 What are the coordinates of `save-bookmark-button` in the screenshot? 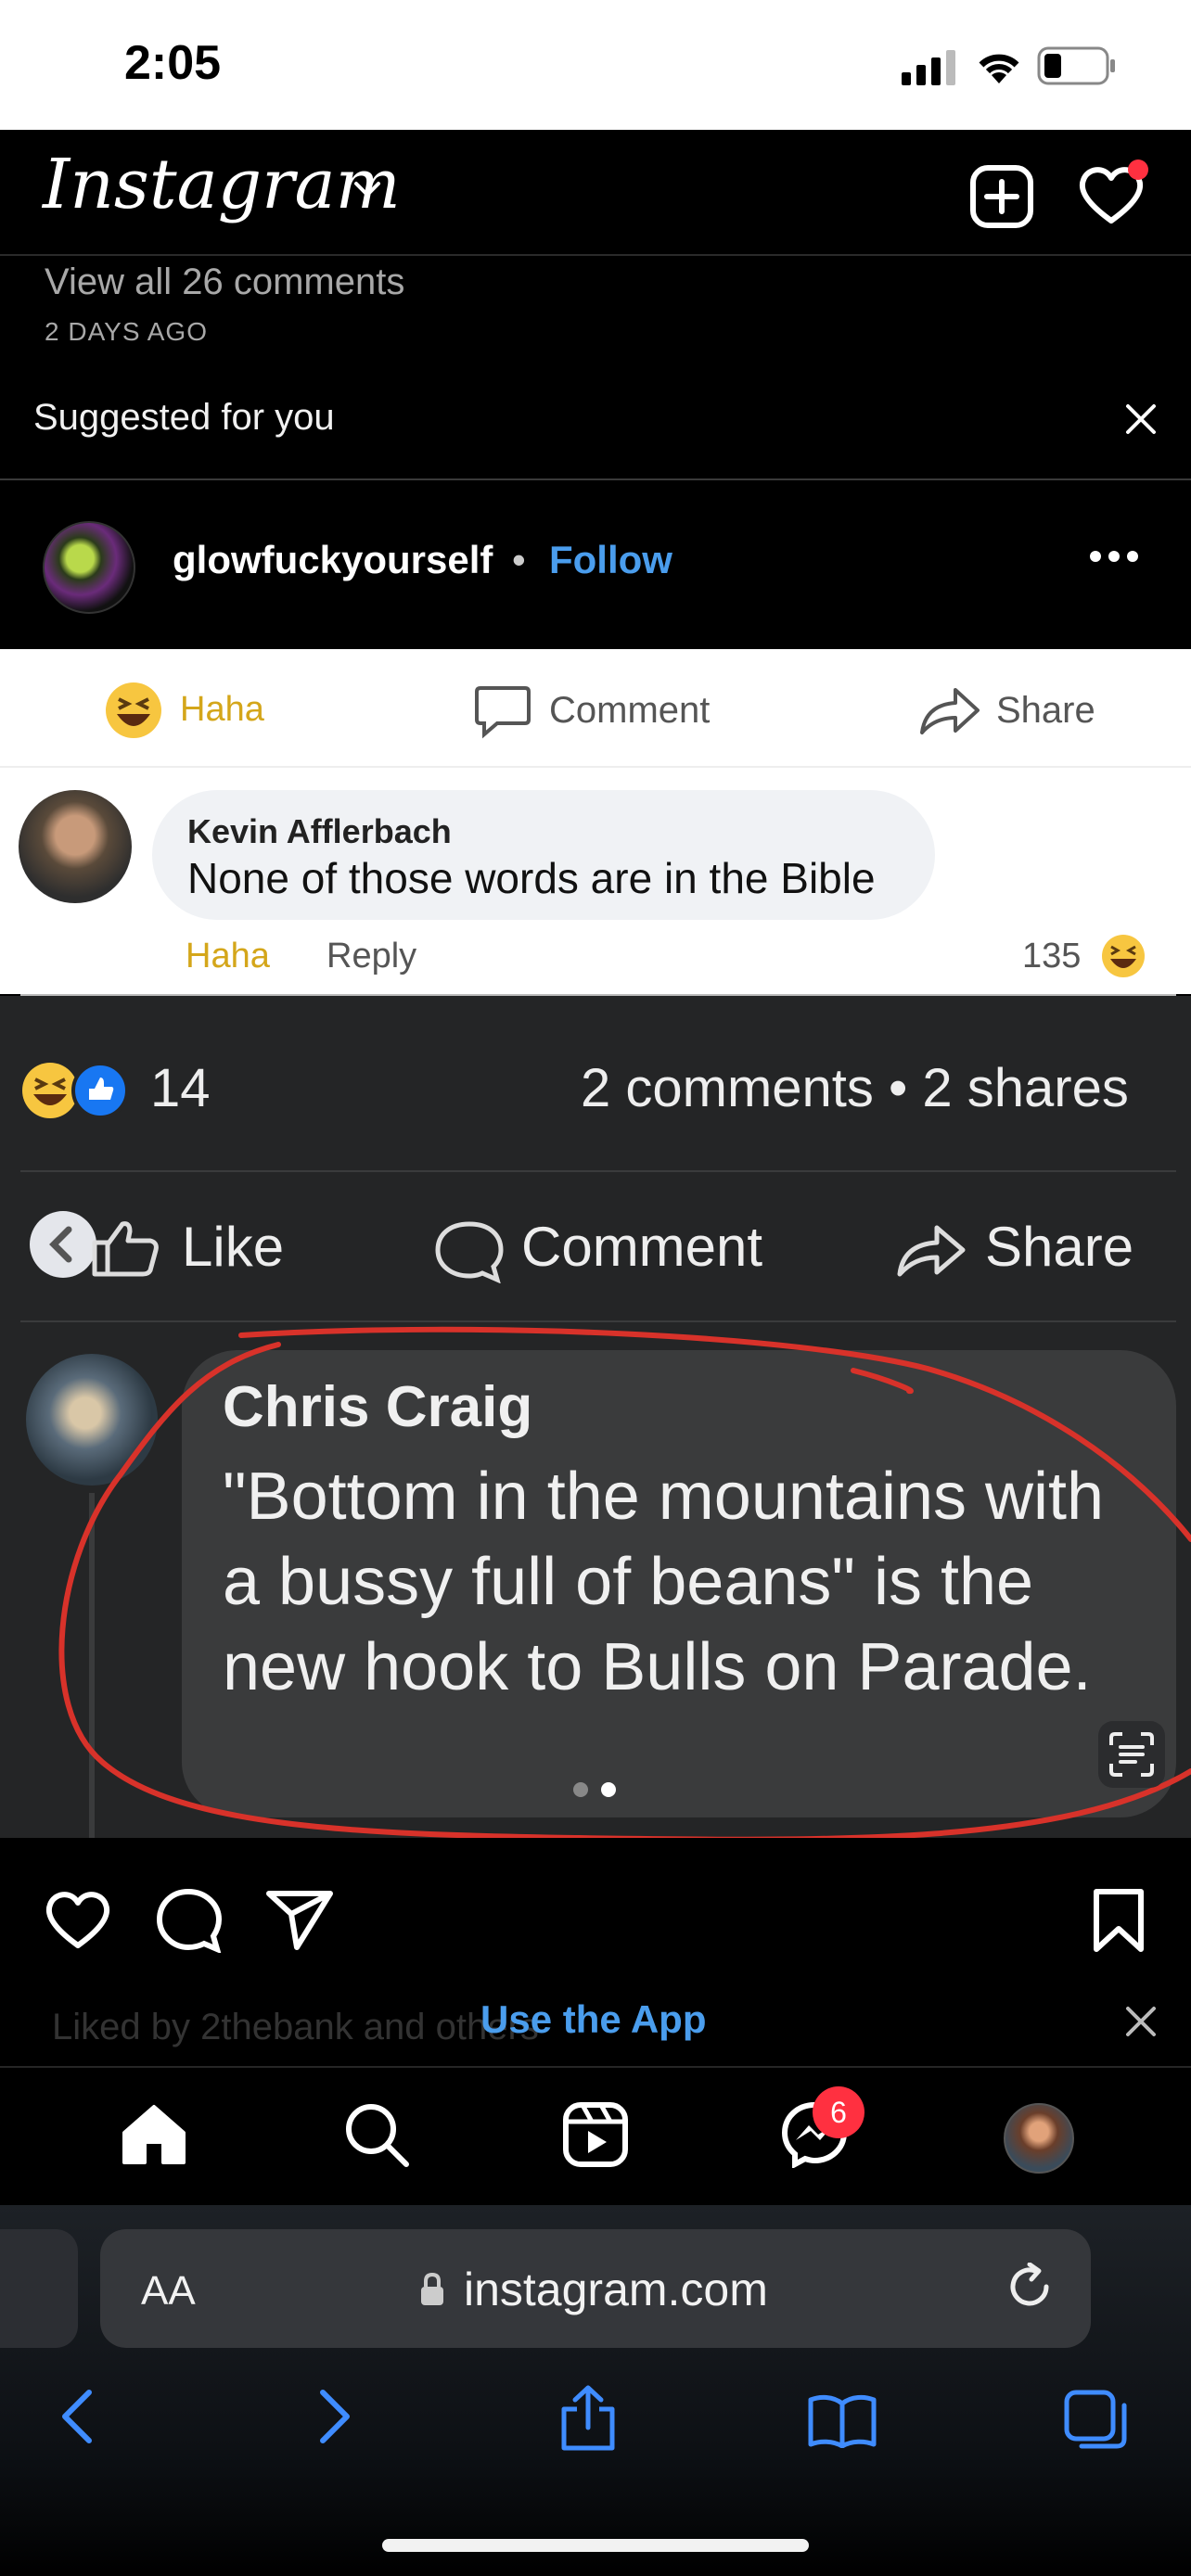 It's located at (1118, 1920).